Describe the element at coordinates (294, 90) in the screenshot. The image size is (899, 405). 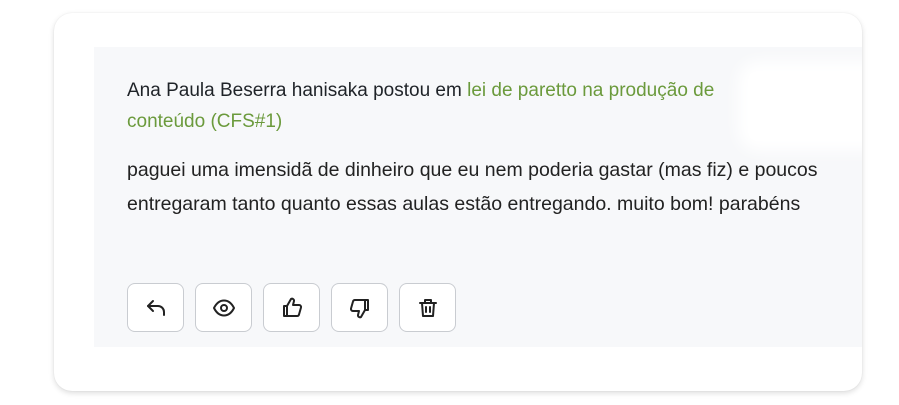
I see `author-line: Ana Paula Beserra hanisaka postou em` at that location.